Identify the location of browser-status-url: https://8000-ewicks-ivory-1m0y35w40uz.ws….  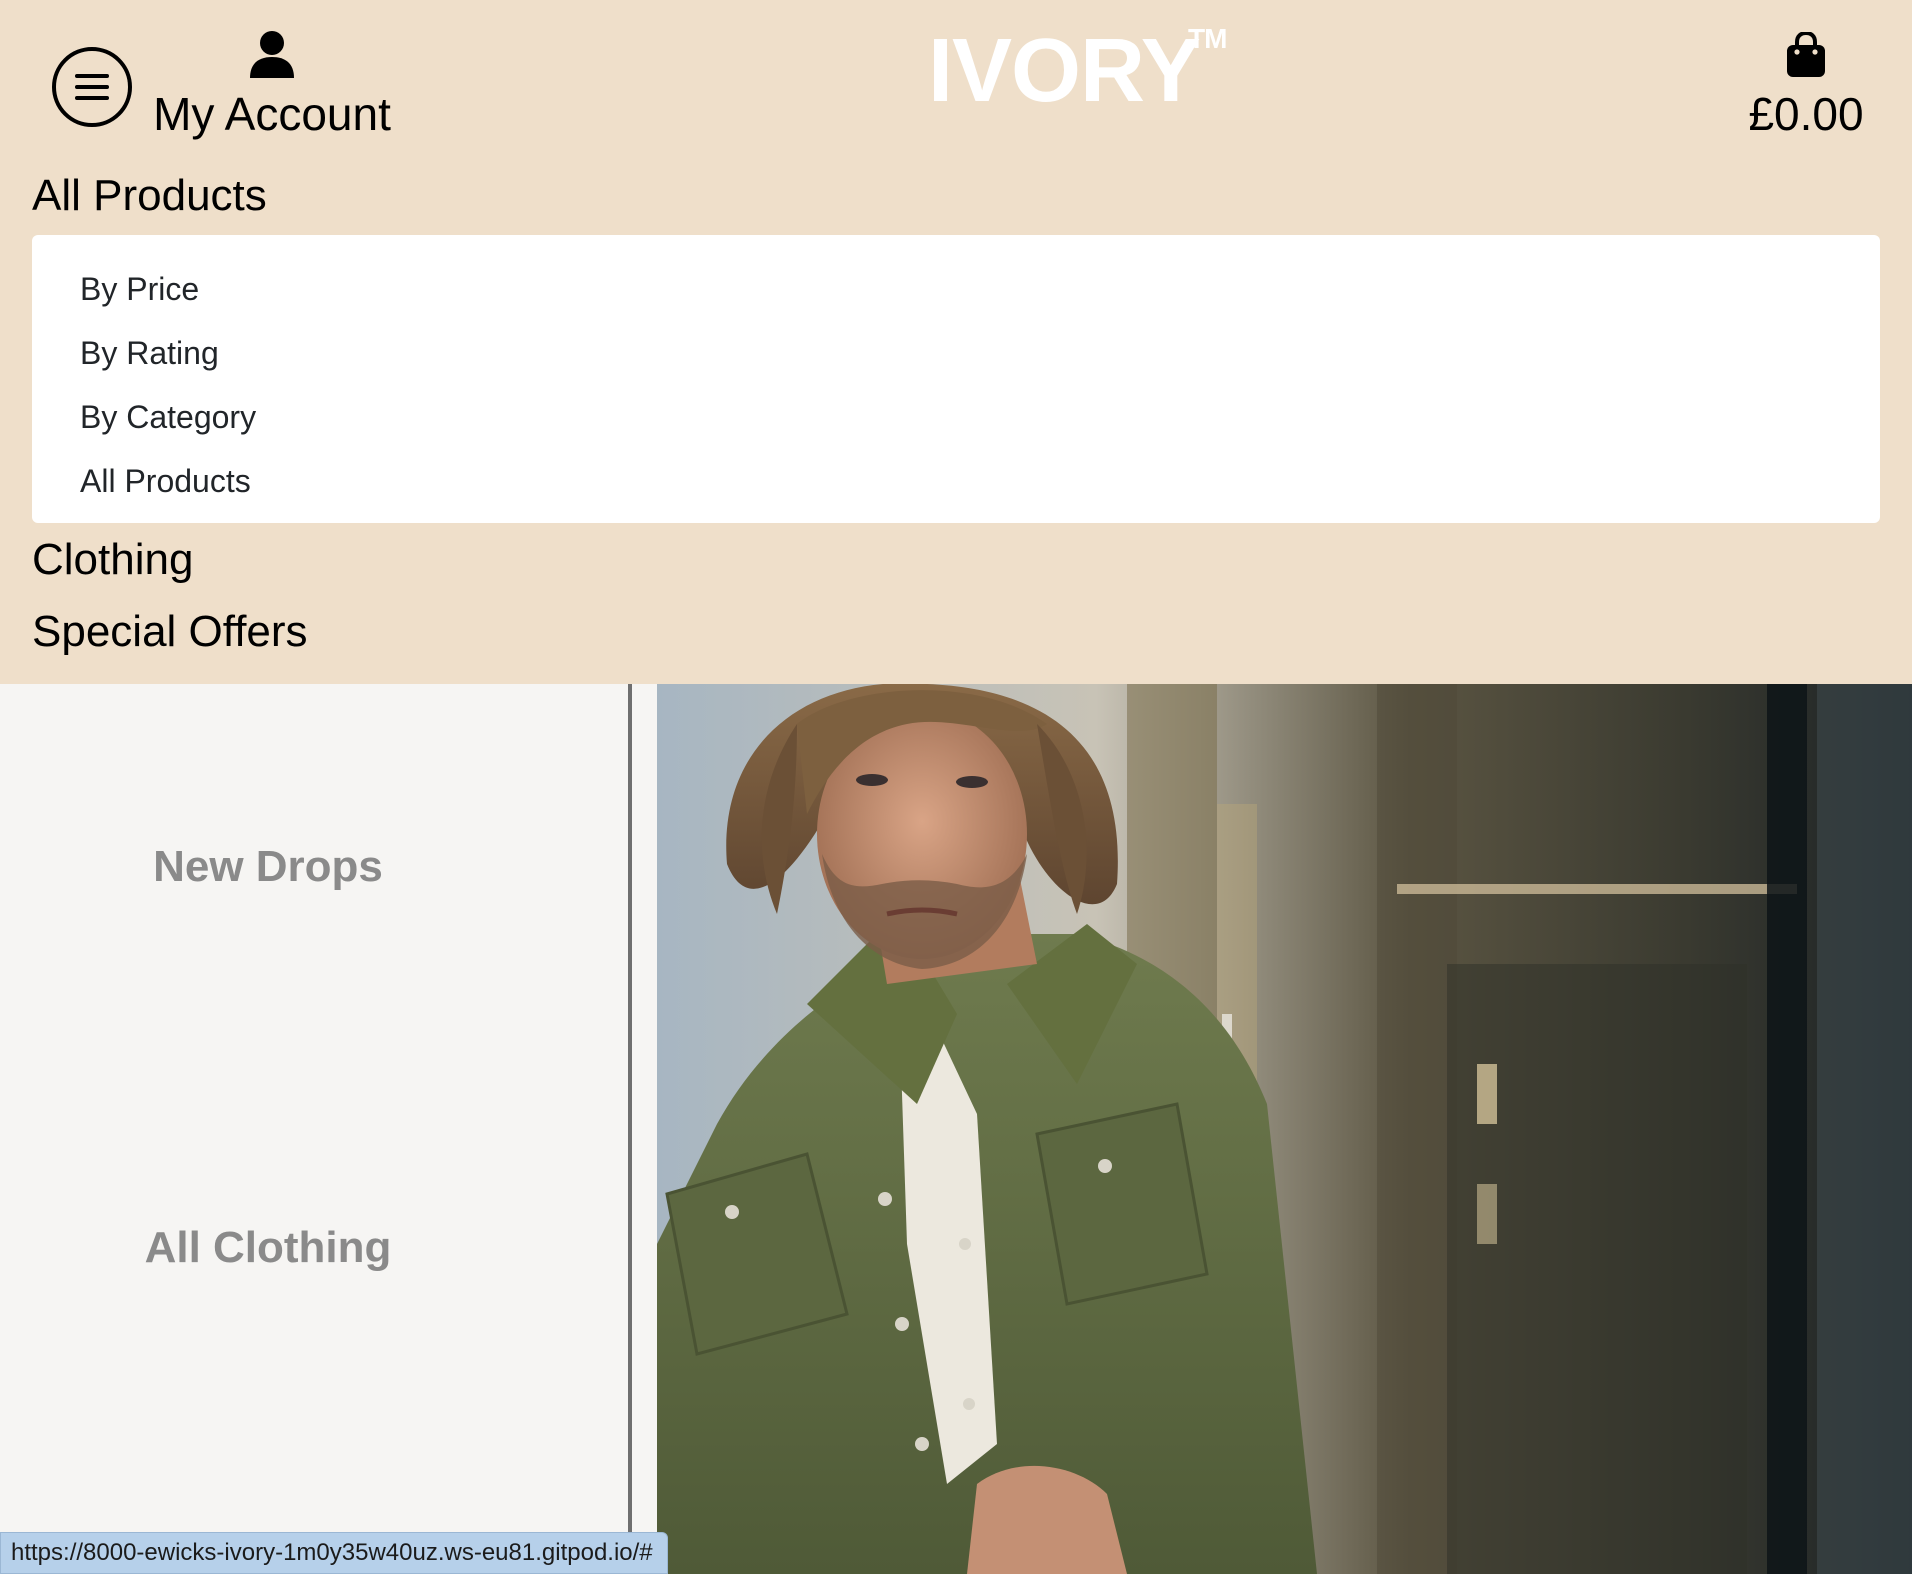
(334, 1553).